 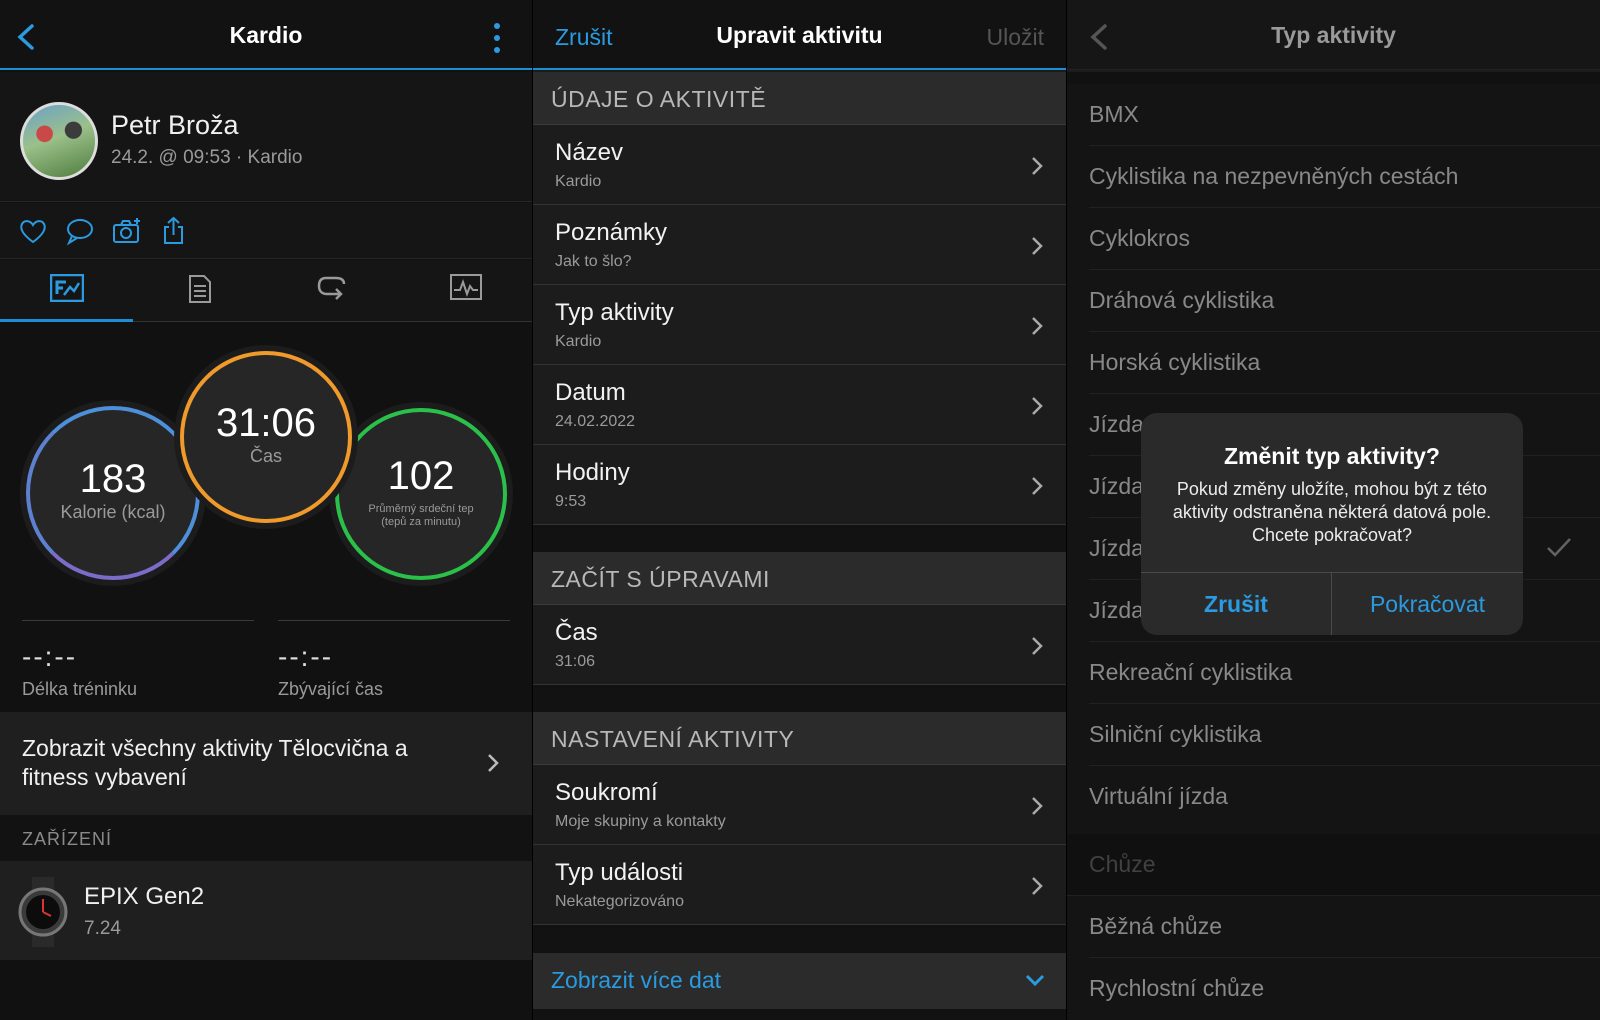 I want to click on device-version: 7.24, so click(x=102, y=928).